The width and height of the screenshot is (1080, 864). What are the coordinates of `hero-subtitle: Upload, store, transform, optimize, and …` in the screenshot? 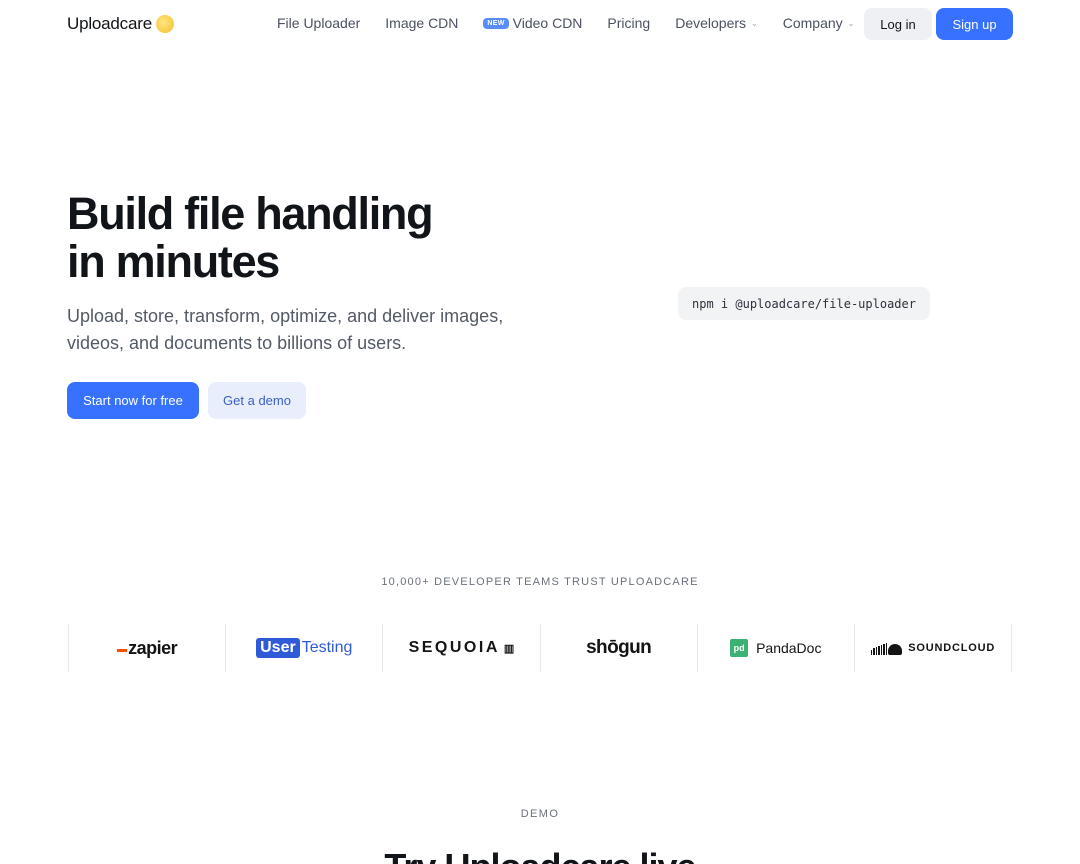 It's located at (285, 329).